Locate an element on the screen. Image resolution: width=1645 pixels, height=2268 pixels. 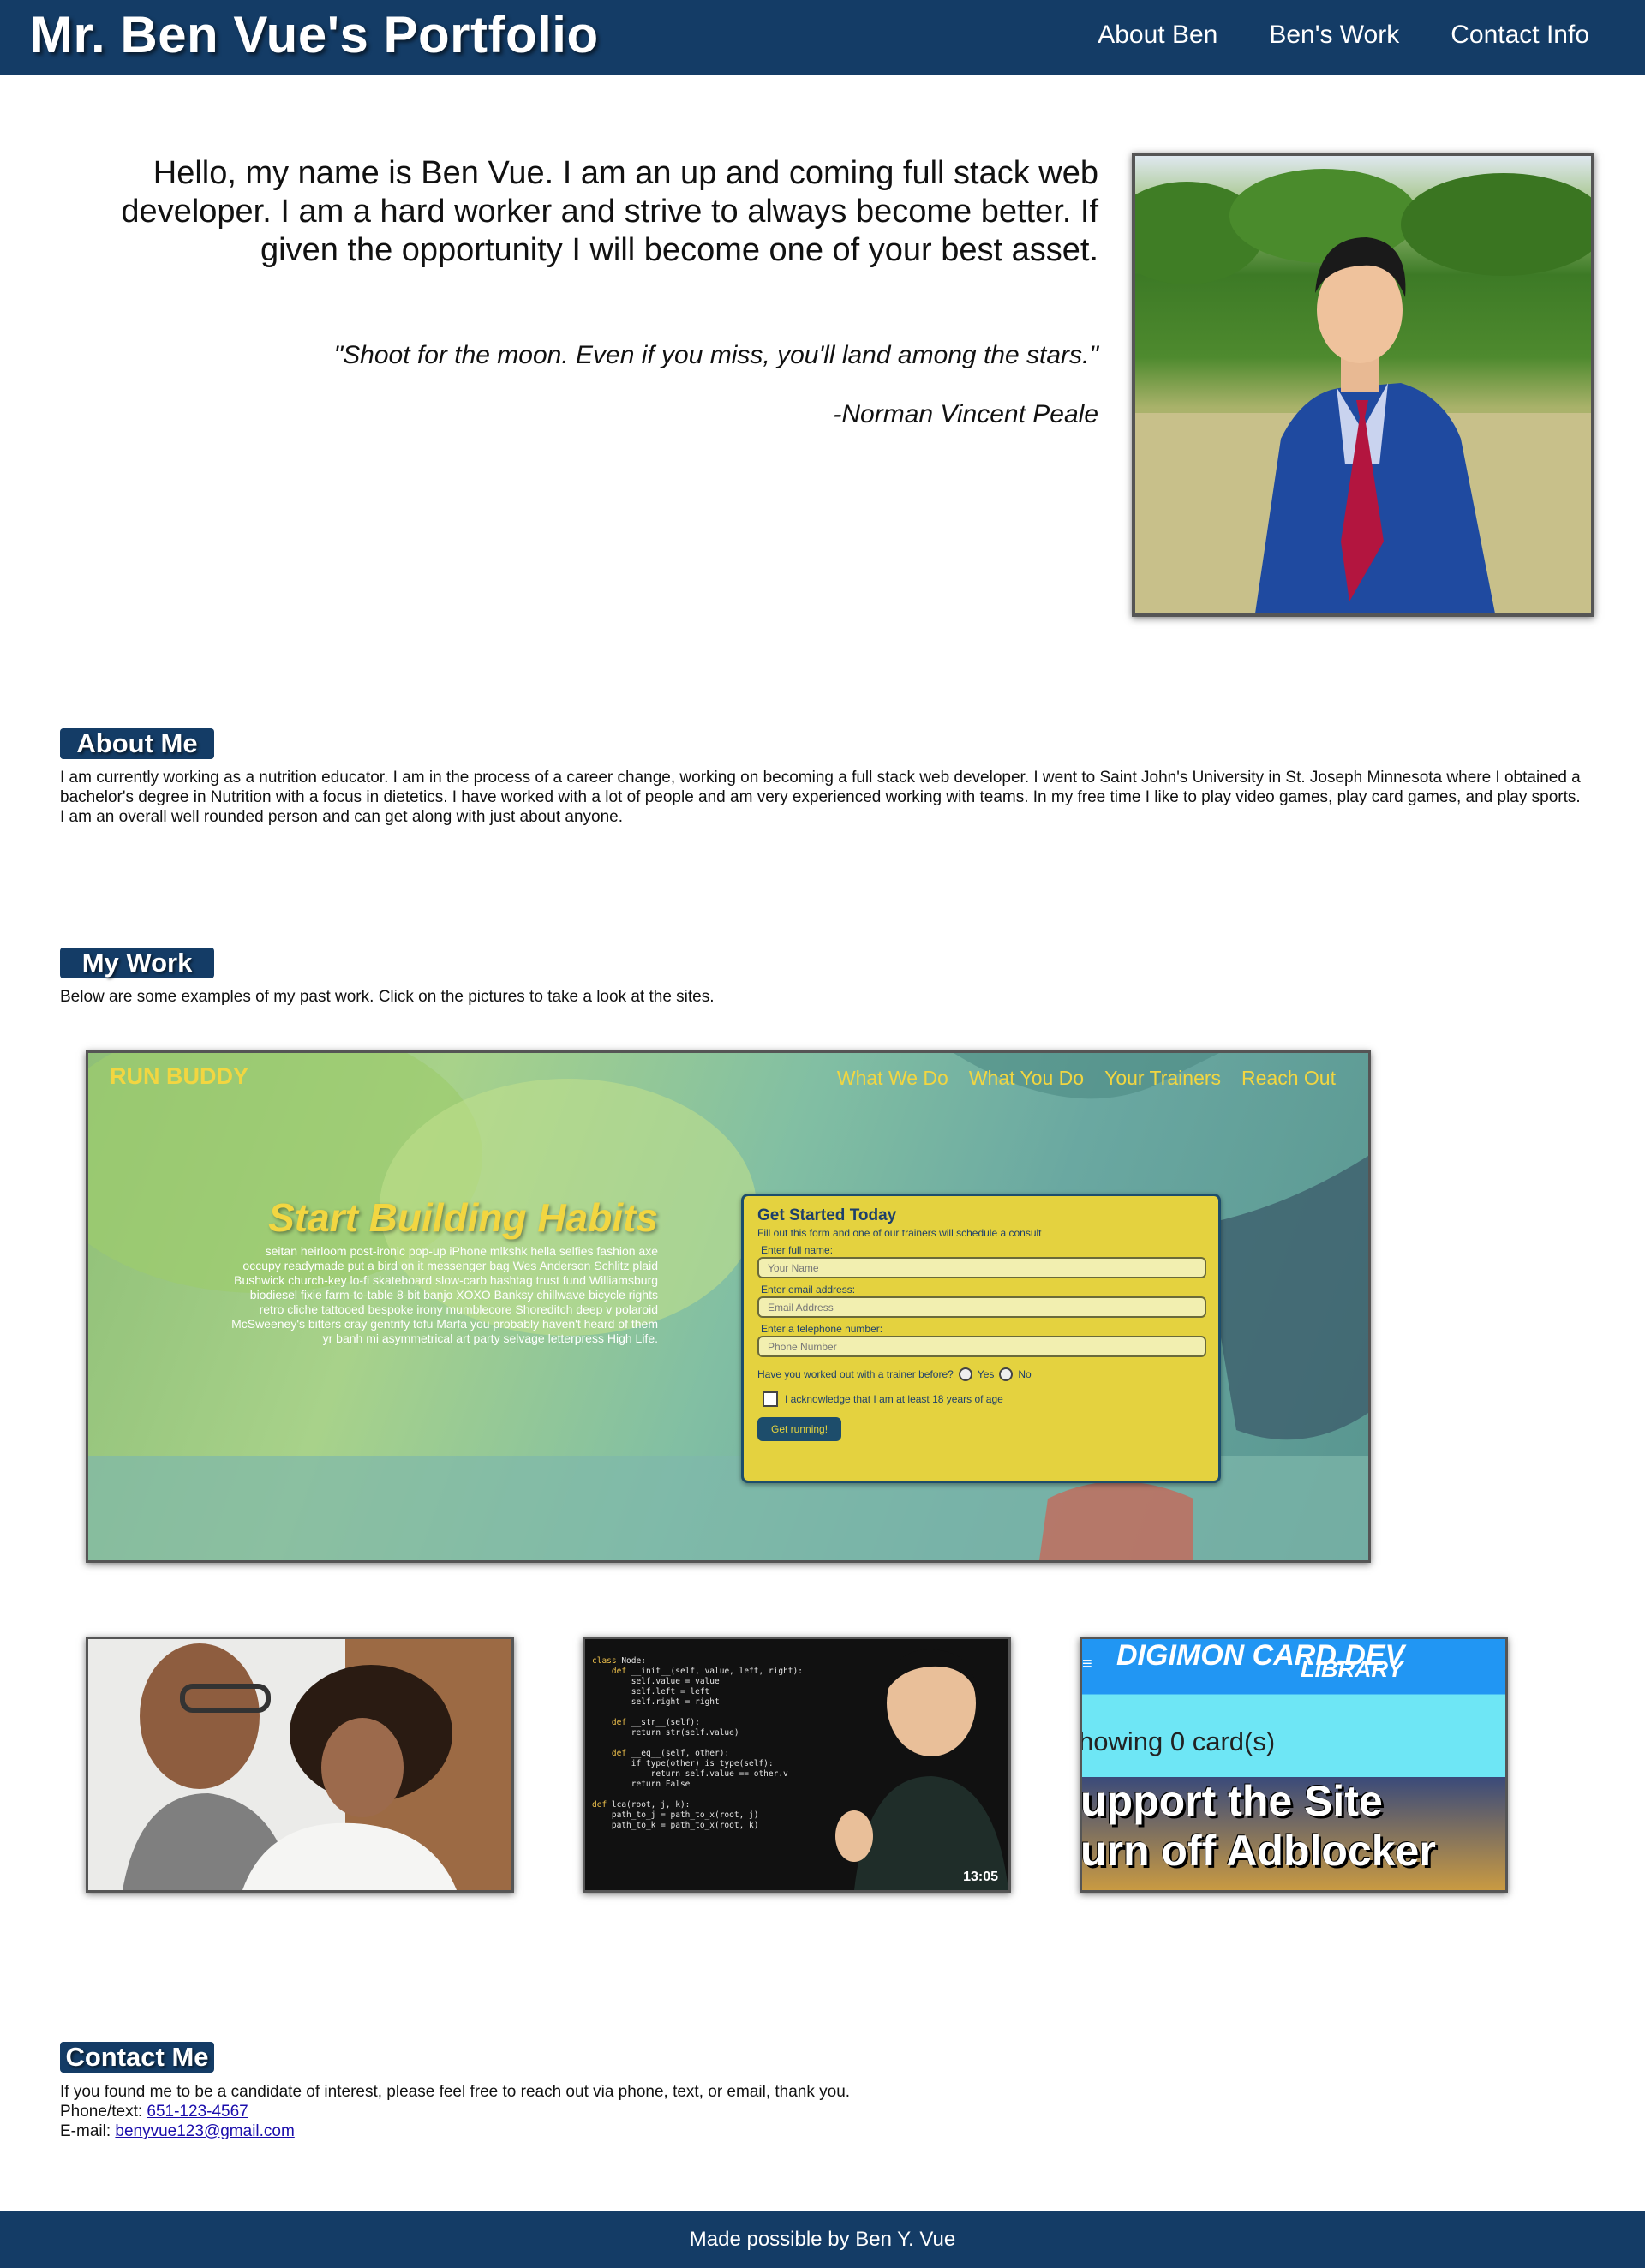
run-buddy-form-title: Get Started Today is located at coordinates (827, 1215).